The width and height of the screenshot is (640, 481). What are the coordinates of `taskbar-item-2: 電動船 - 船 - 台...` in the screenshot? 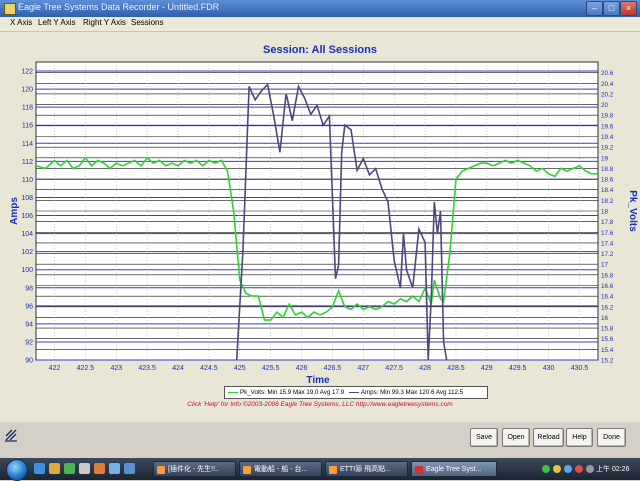 It's located at (280, 469).